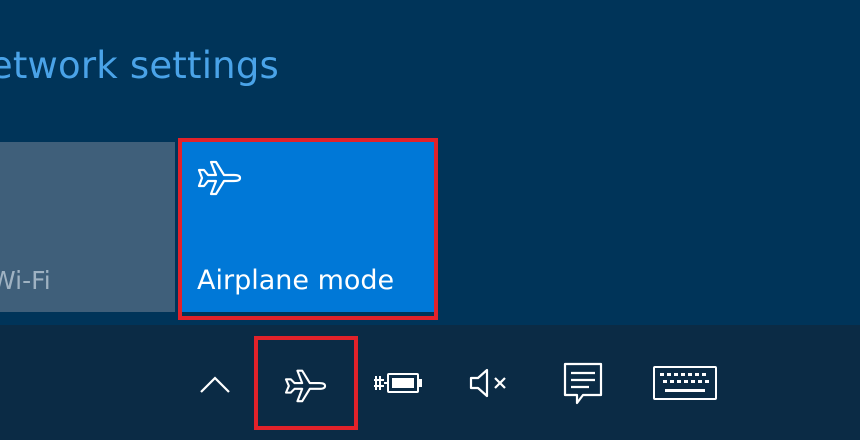  I want to click on battery-tray-button, so click(399, 383).